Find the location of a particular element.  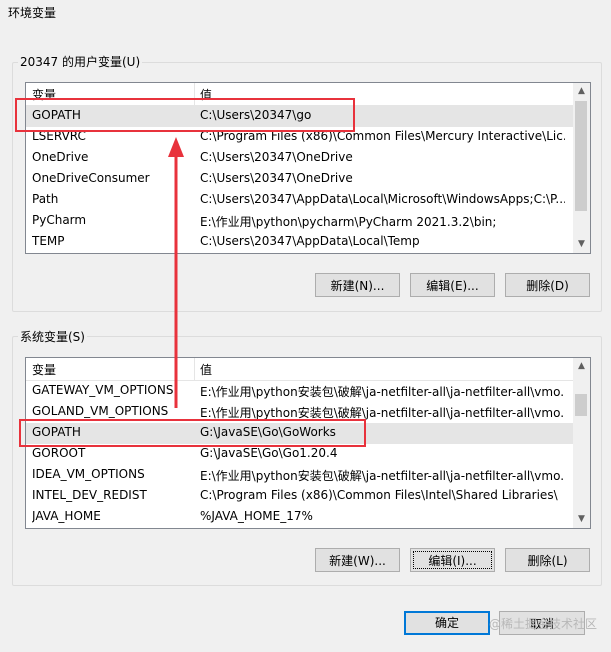

user-vars-label: 20347 的用户变量(U) is located at coordinates (80, 61).